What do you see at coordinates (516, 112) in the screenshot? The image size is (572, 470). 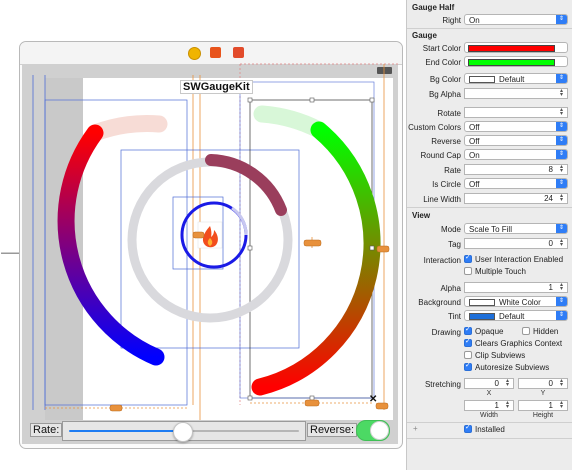 I see `rotate-field: ▴ ▾` at bounding box center [516, 112].